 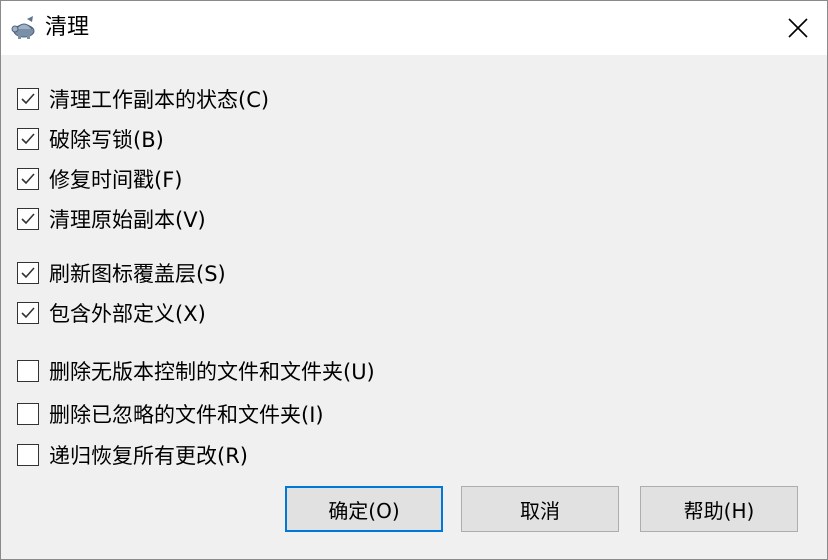 I want to click on option-label: 删除无版本控制的文件和文件夹(U), so click(x=212, y=372).